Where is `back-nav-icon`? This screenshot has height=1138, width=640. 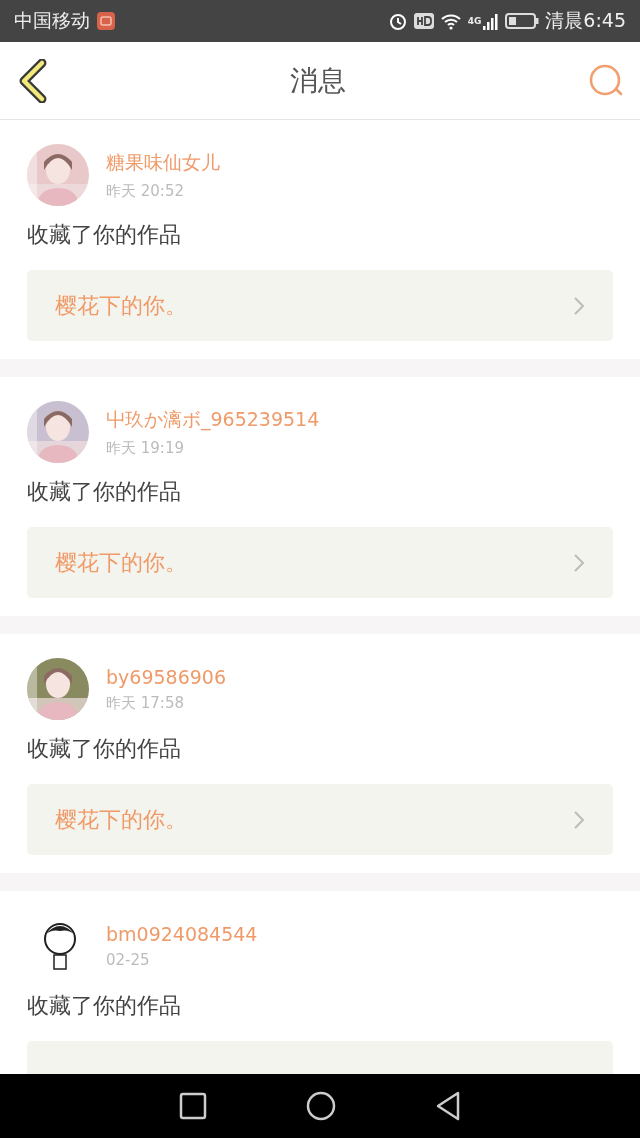
back-nav-icon is located at coordinates (447, 1106).